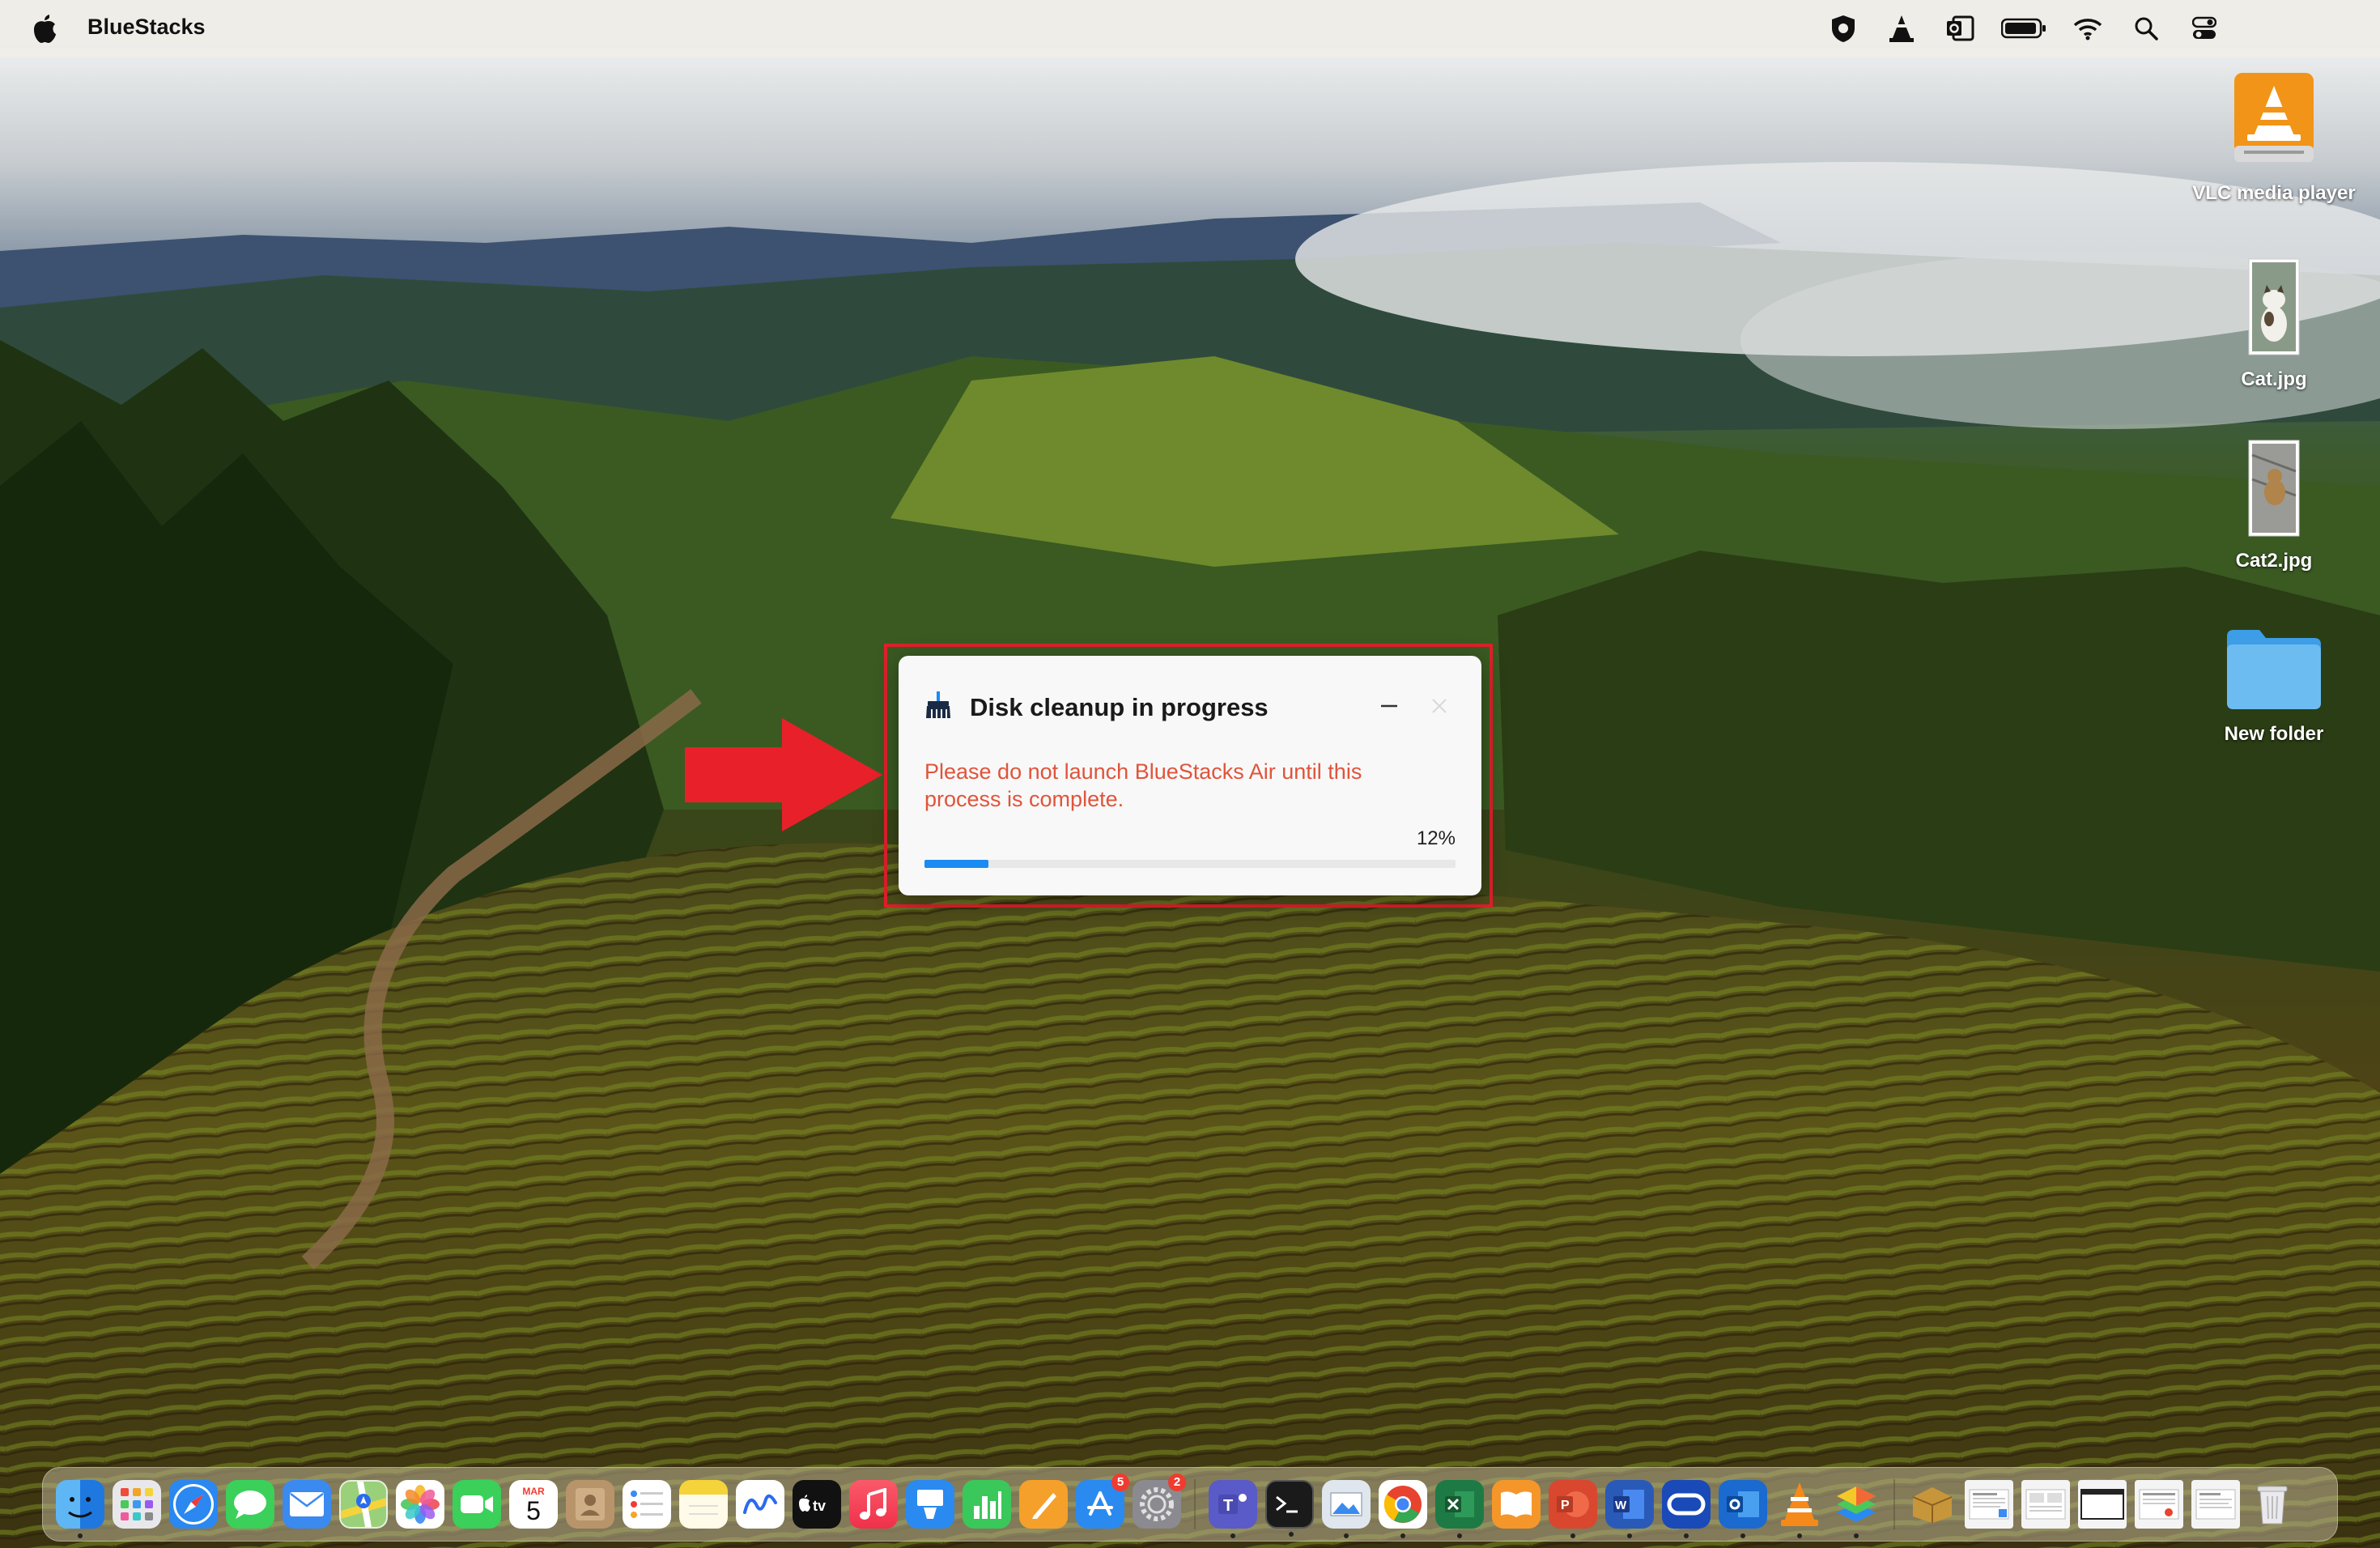 The width and height of the screenshot is (2380, 1548). I want to click on dock-reminders, so click(647, 1505).